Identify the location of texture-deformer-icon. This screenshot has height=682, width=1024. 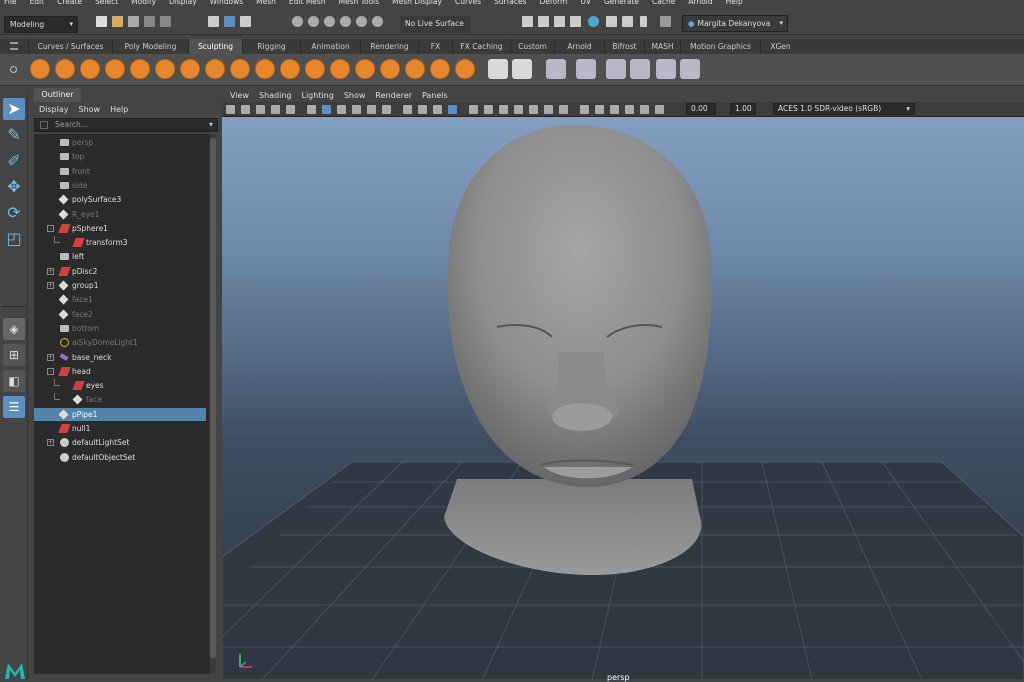
(666, 69).